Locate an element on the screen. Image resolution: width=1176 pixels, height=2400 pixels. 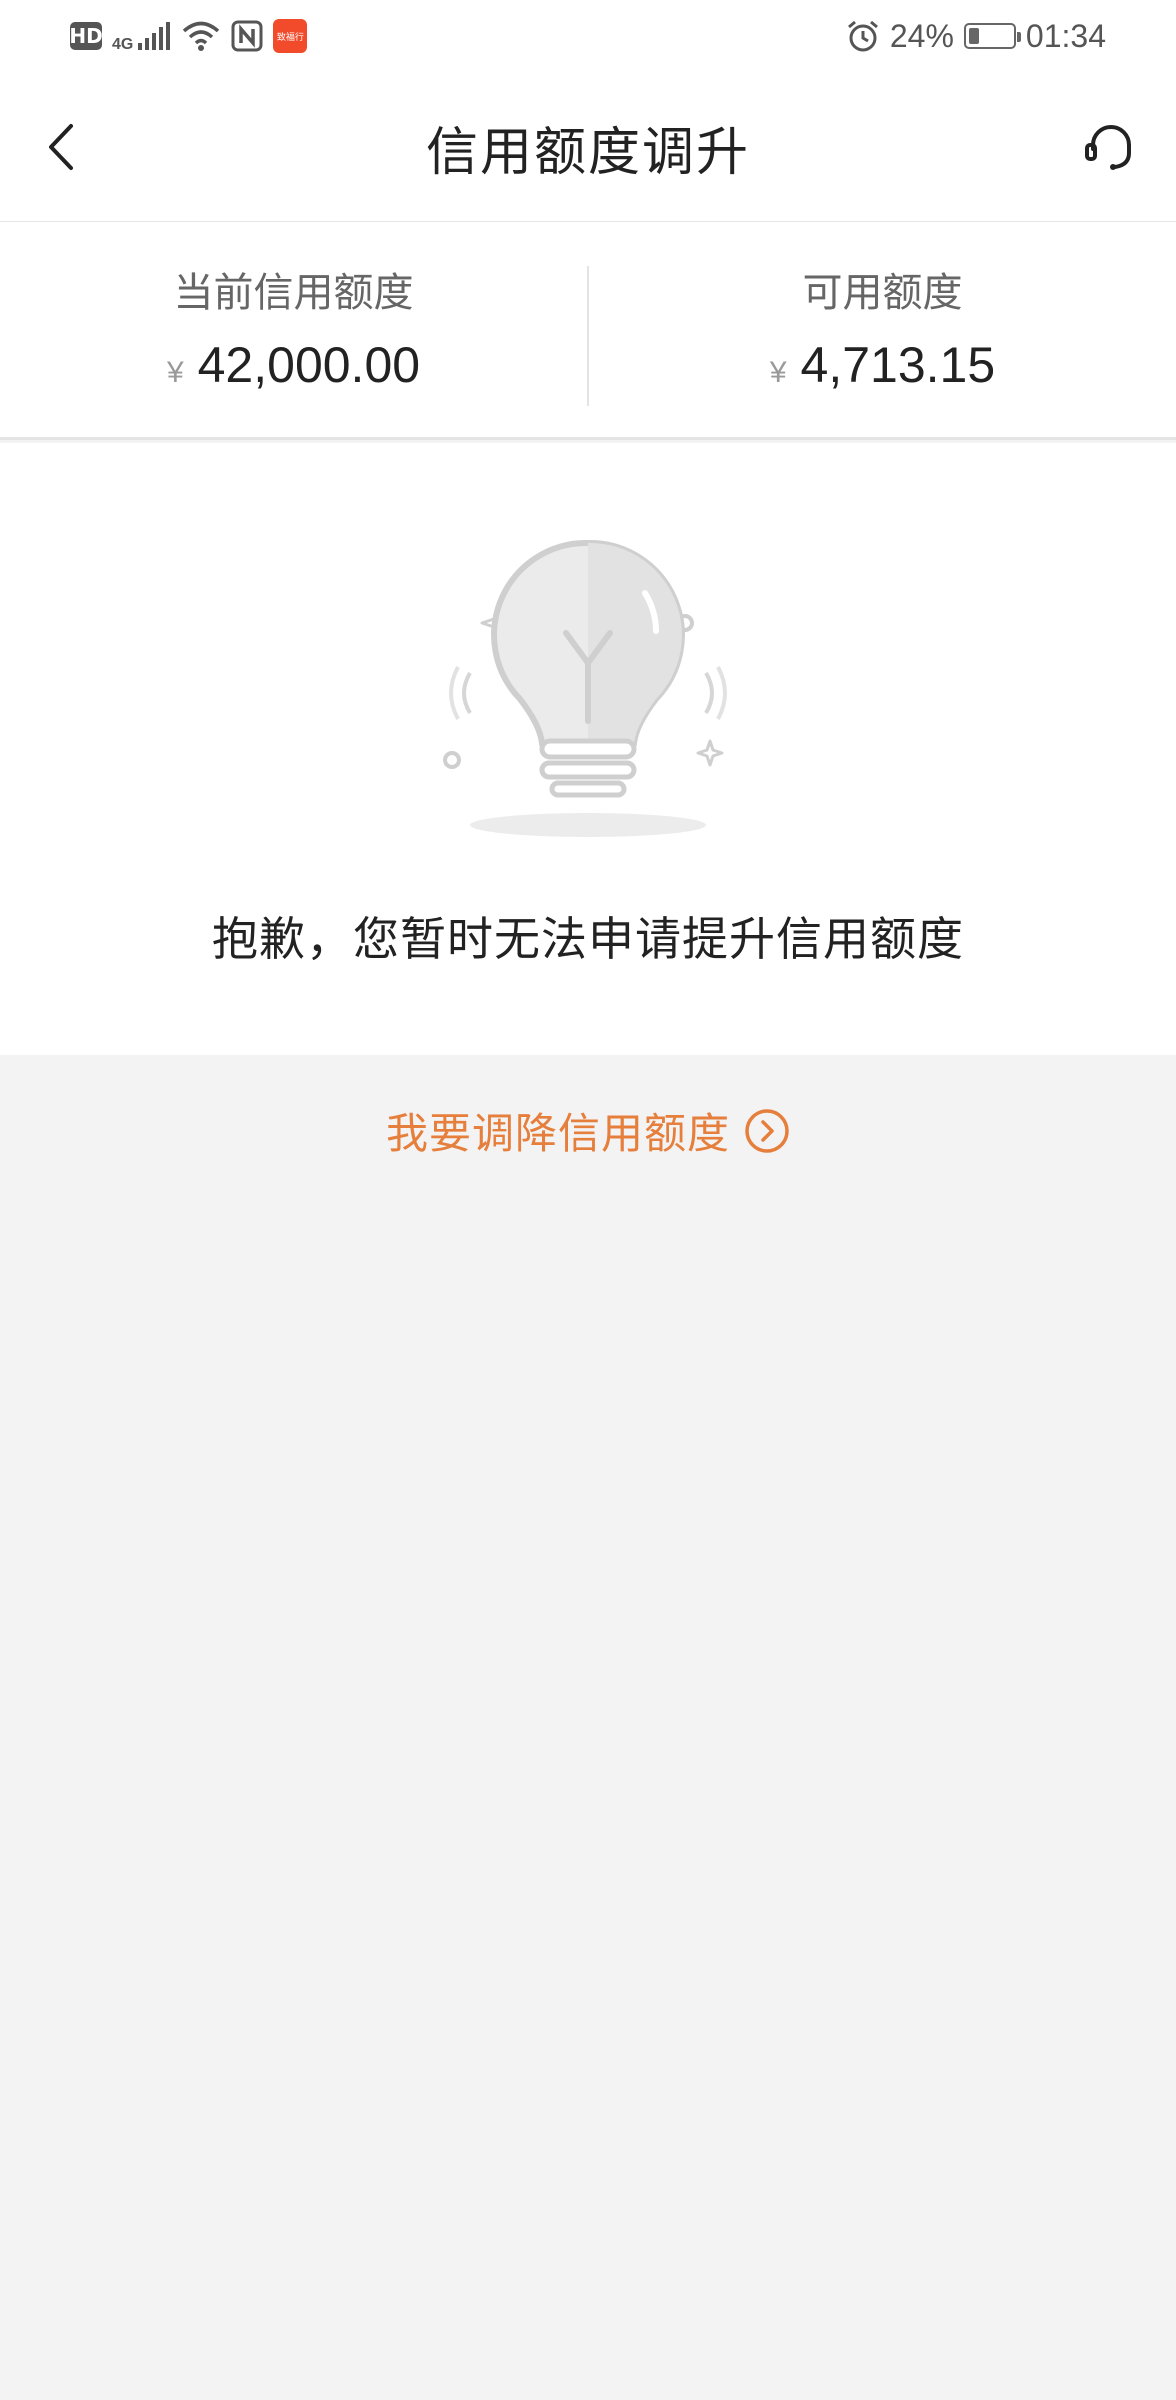
battery-level is located at coordinates (973, 36).